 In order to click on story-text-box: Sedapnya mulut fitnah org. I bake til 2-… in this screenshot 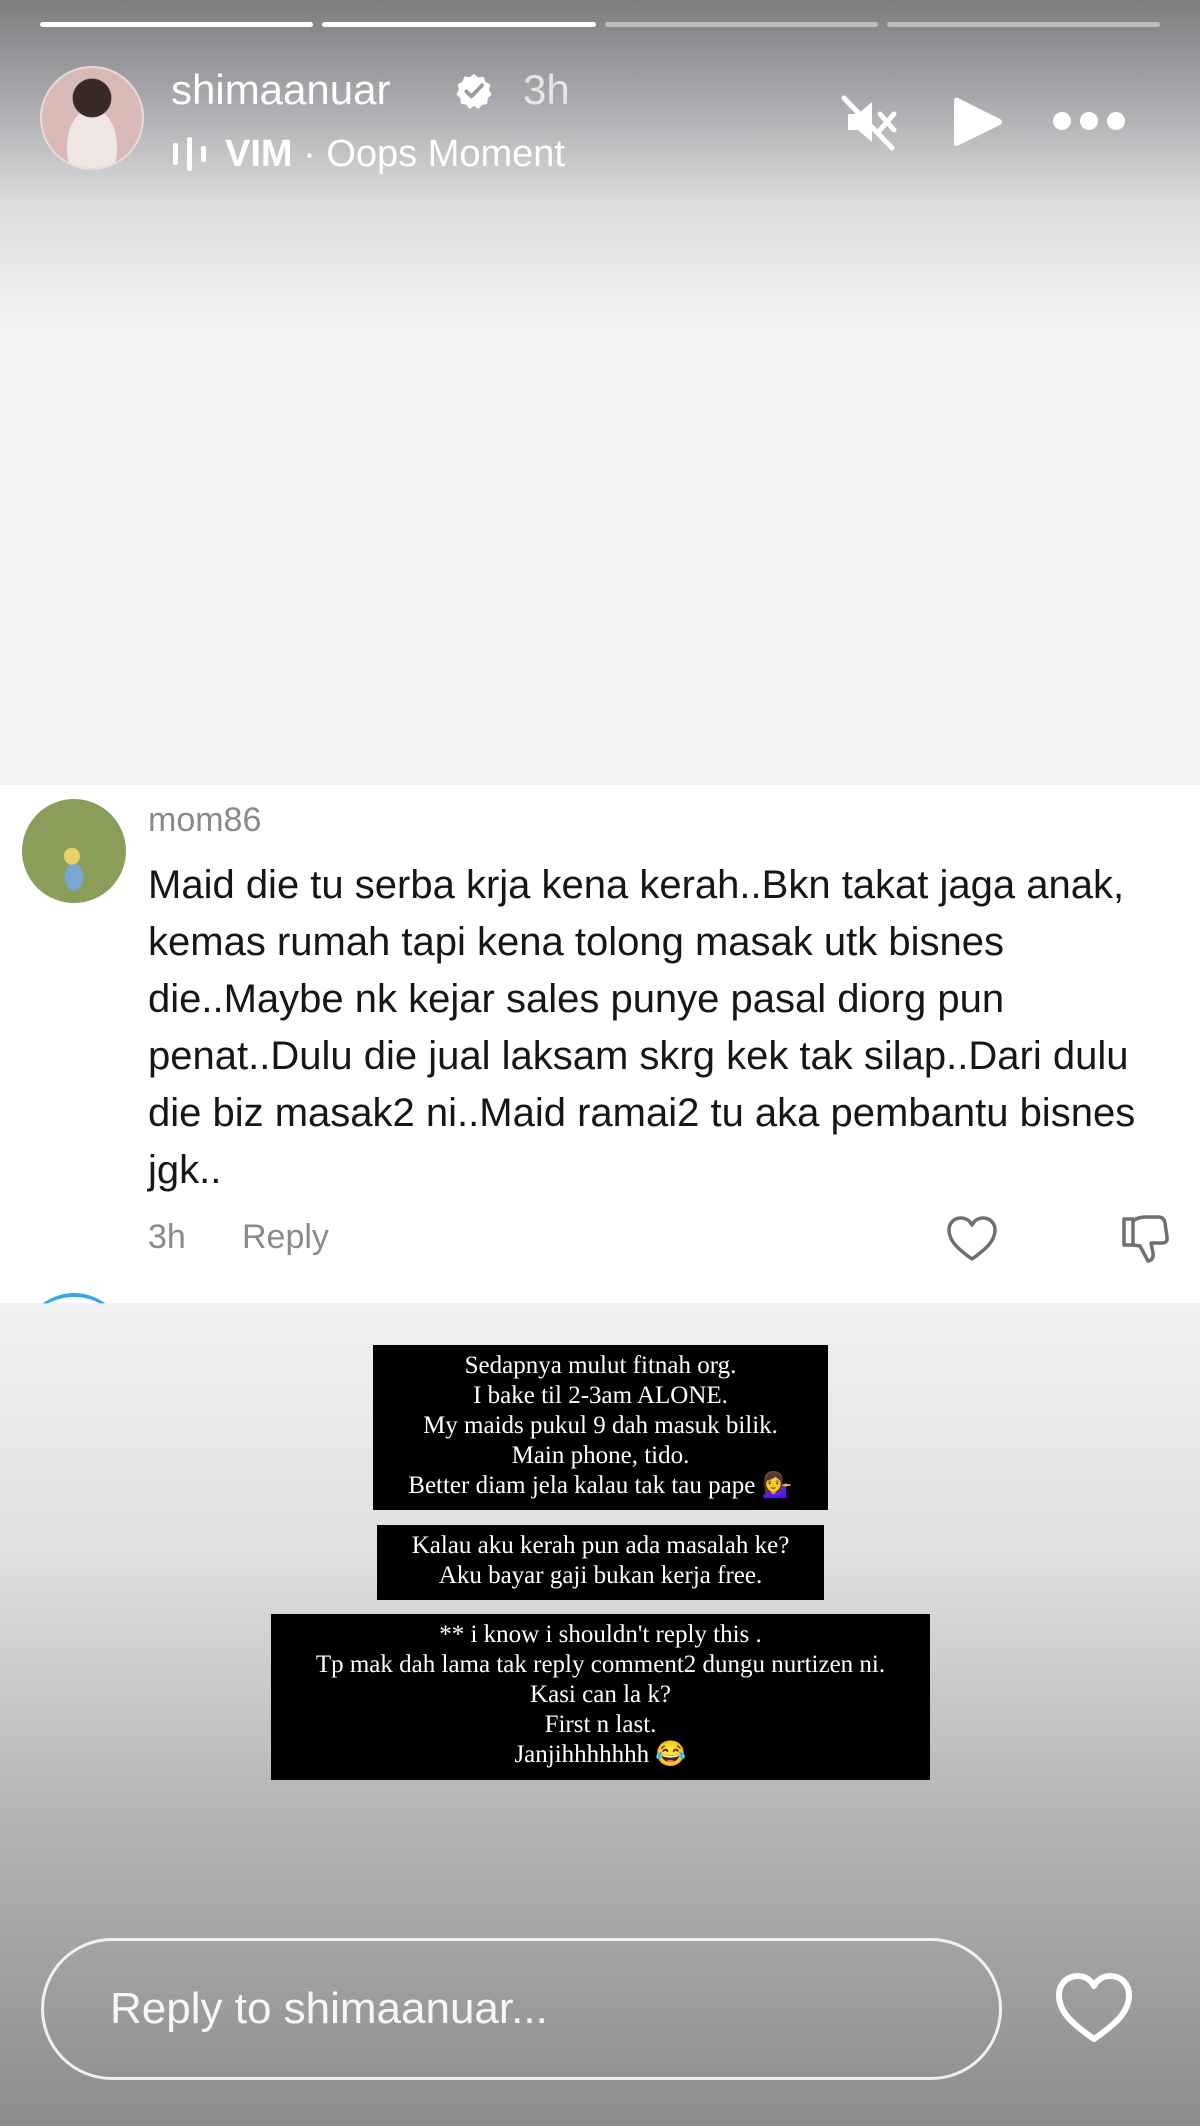, I will do `click(600, 1427)`.